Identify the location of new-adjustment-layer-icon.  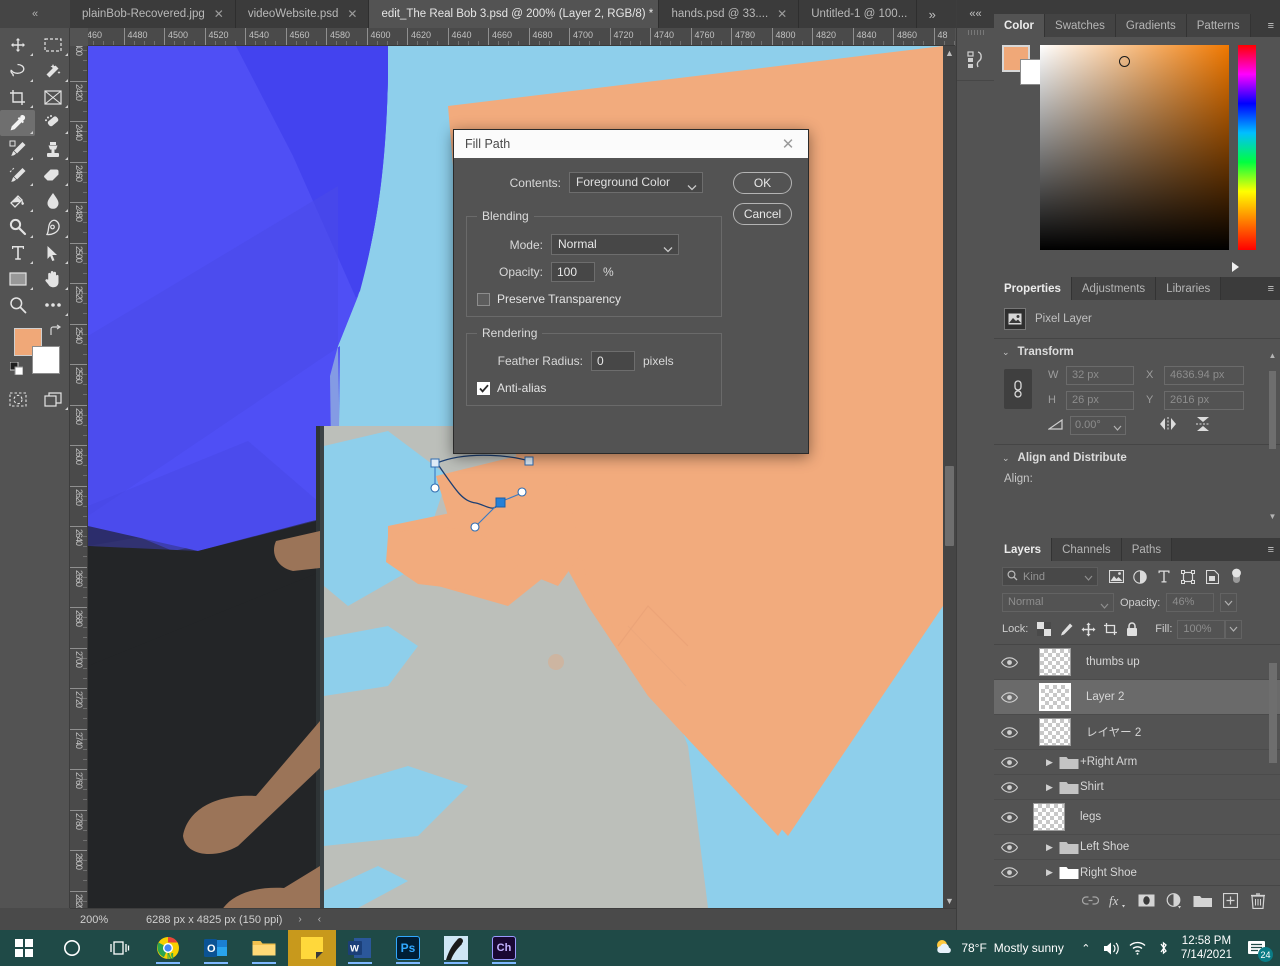
(1174, 901).